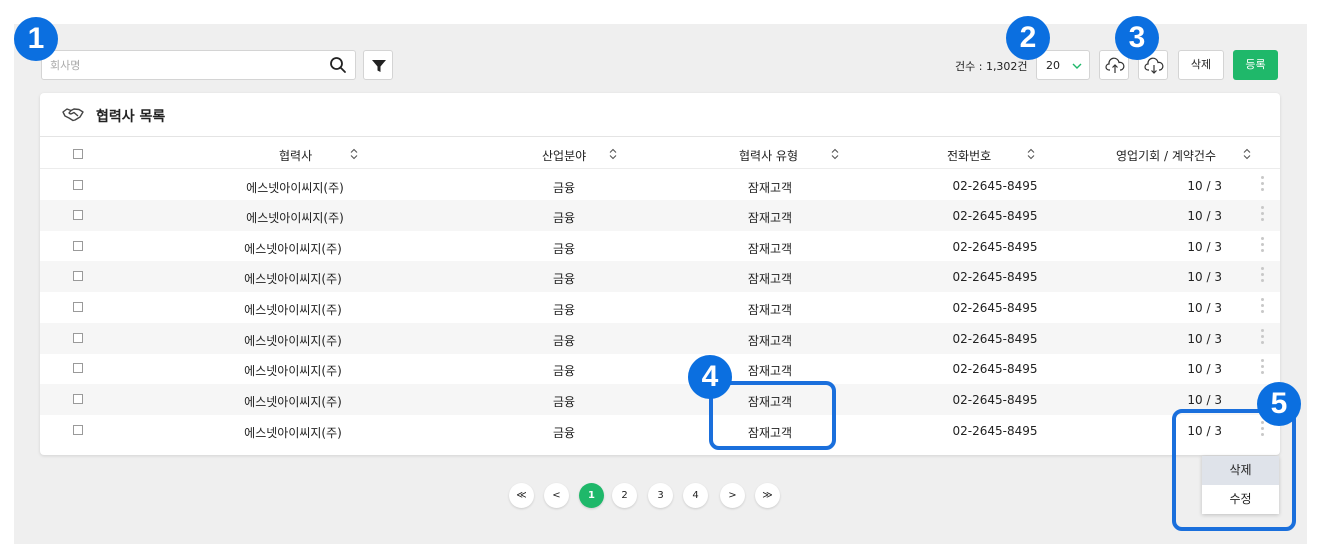 Image resolution: width=1321 pixels, height=544 pixels. Describe the element at coordinates (78, 154) in the screenshot. I see `select-all-checkbox` at that location.